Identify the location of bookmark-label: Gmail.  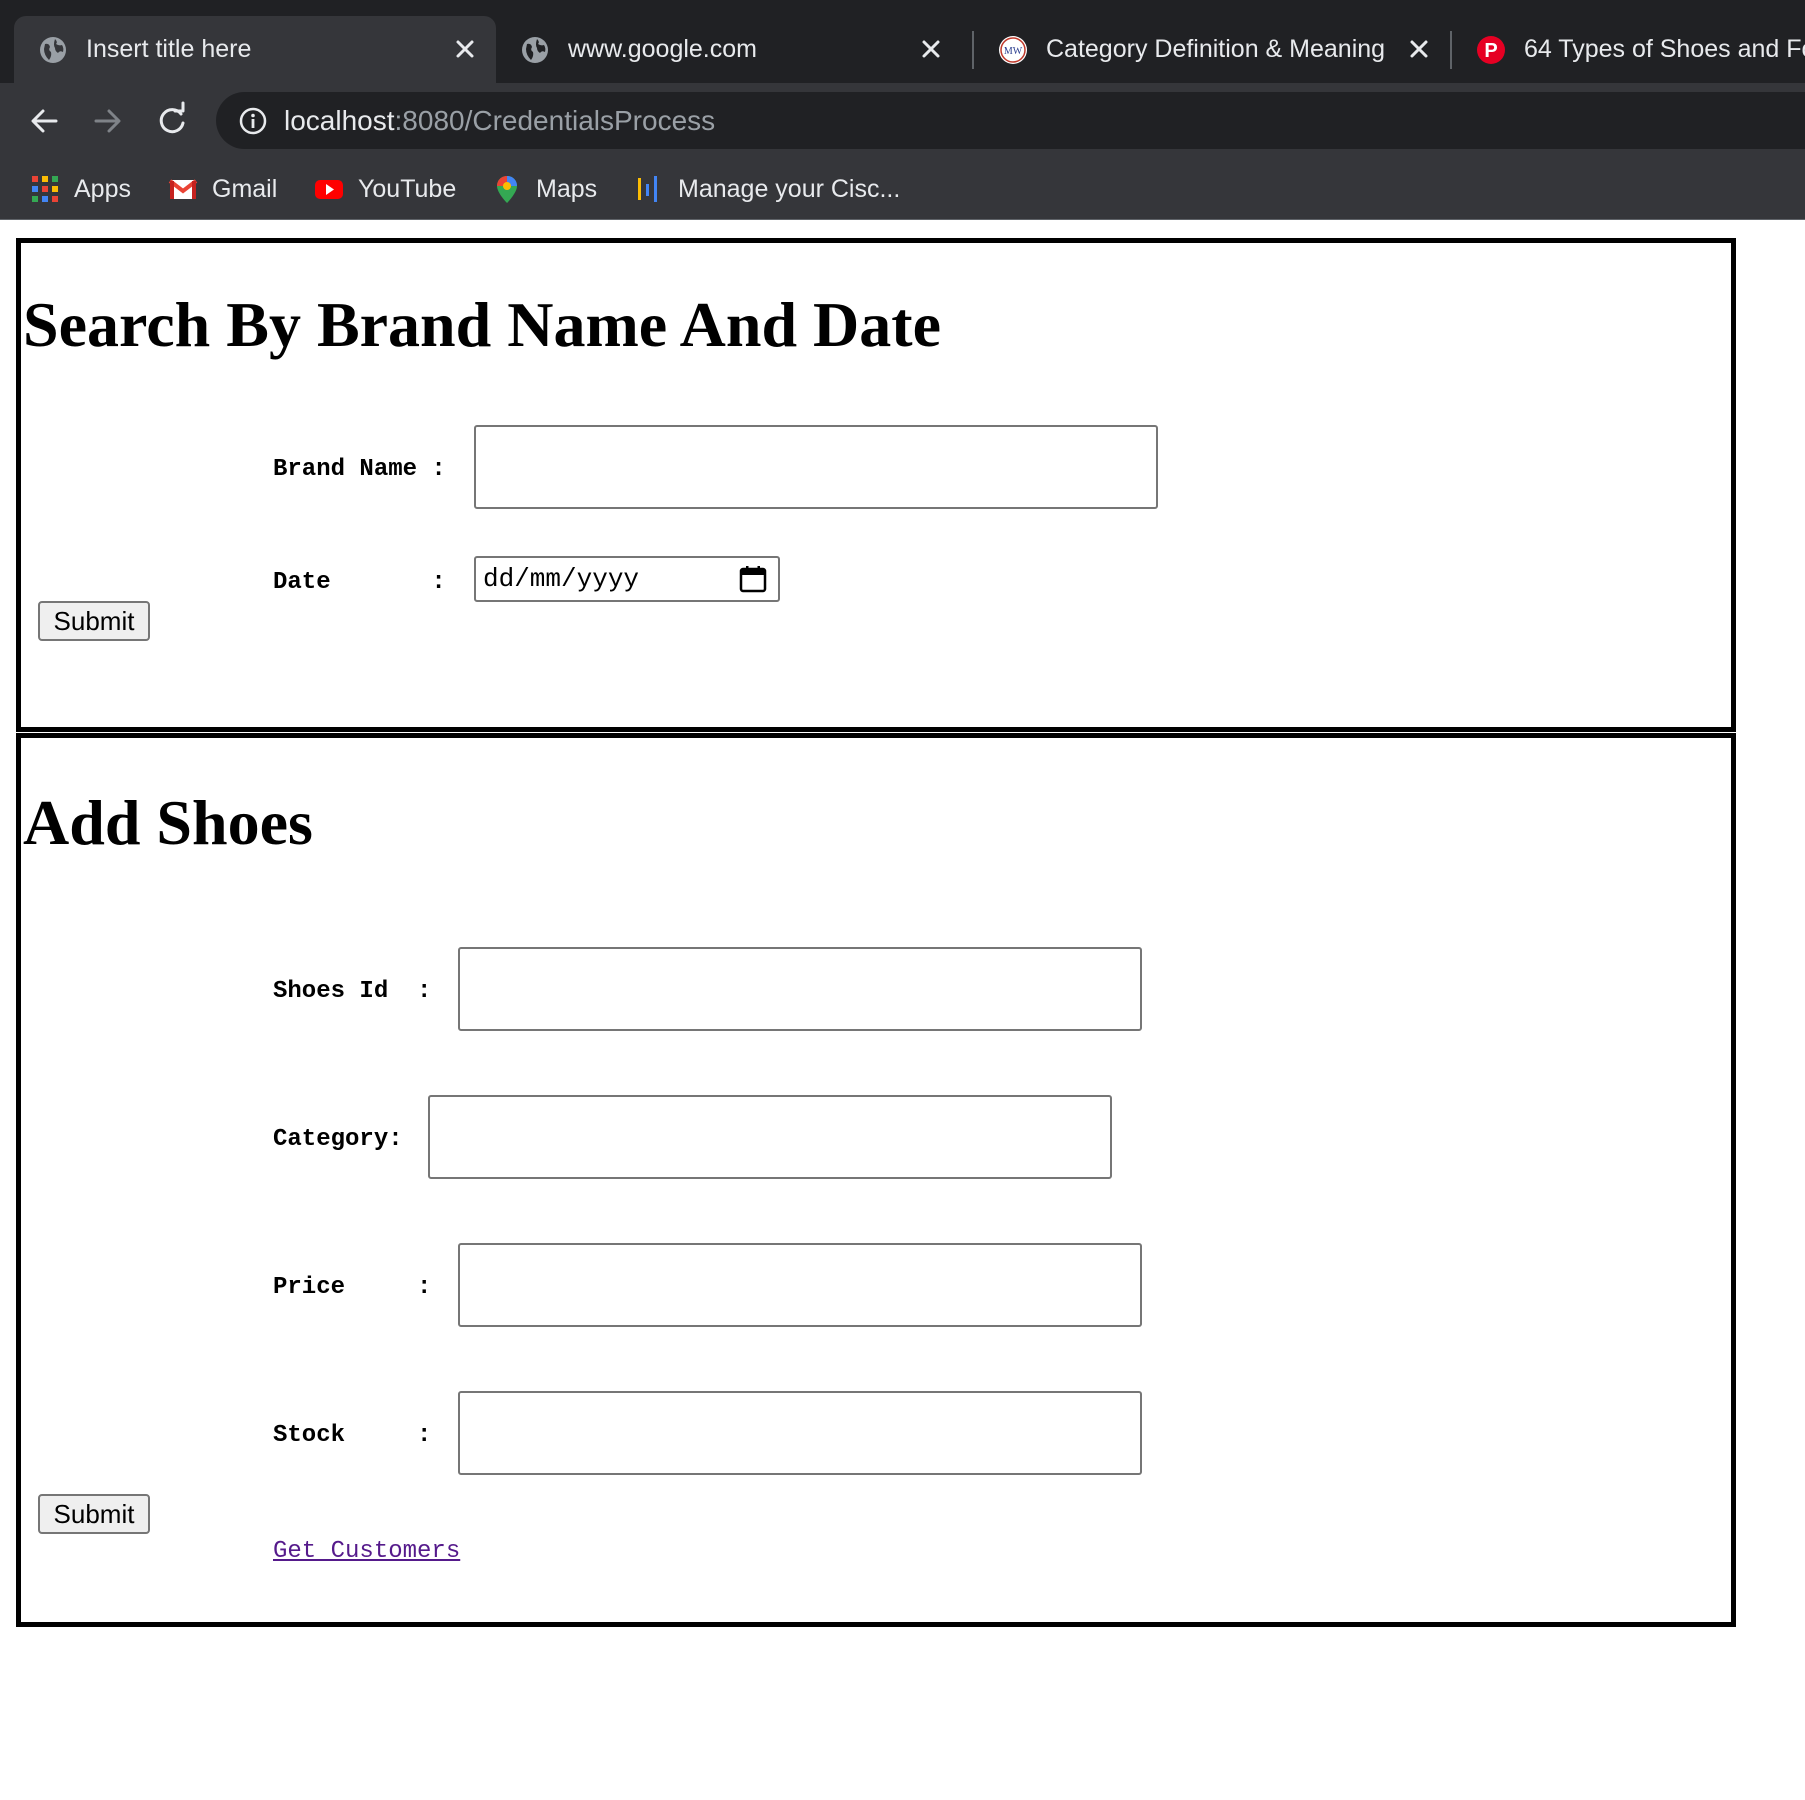
(245, 188).